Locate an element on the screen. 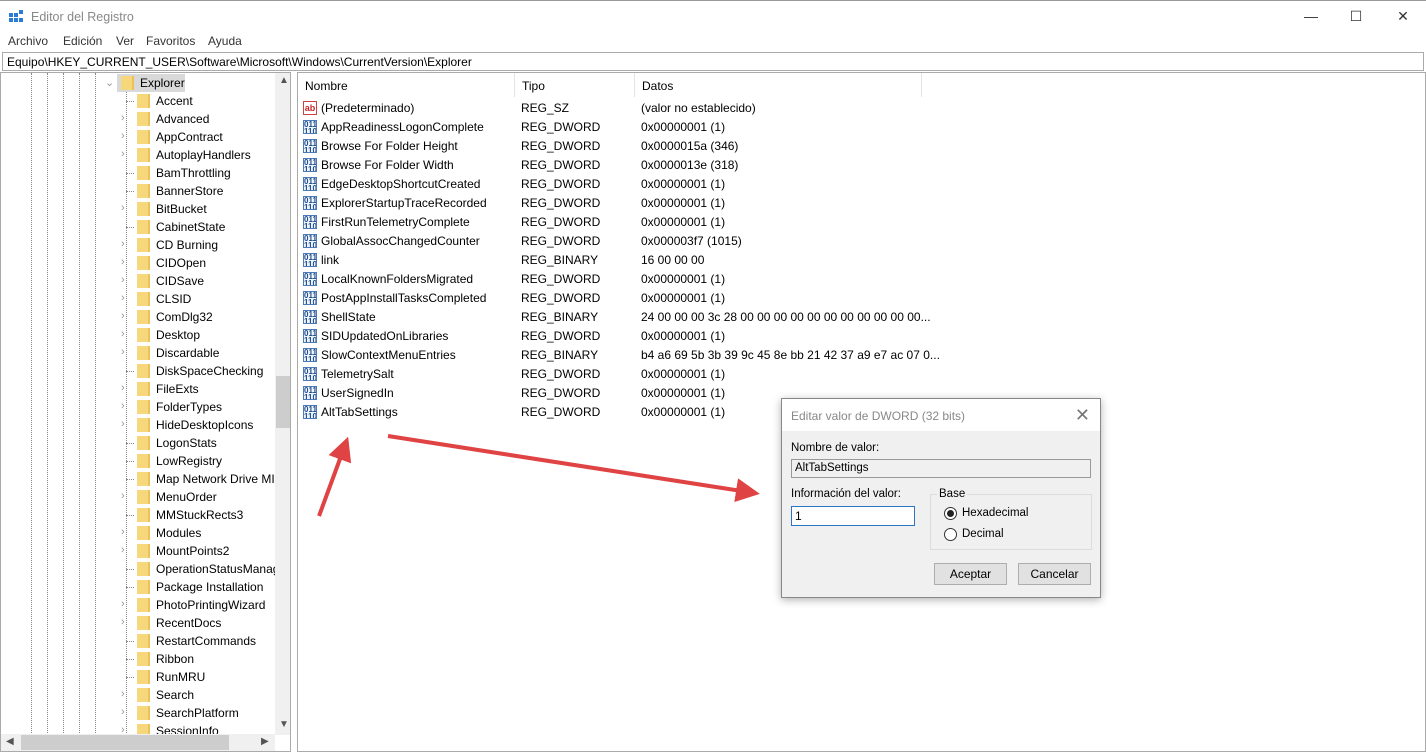 This screenshot has height=752, width=1426. menu-ayuda: Ayuda is located at coordinates (225, 41).